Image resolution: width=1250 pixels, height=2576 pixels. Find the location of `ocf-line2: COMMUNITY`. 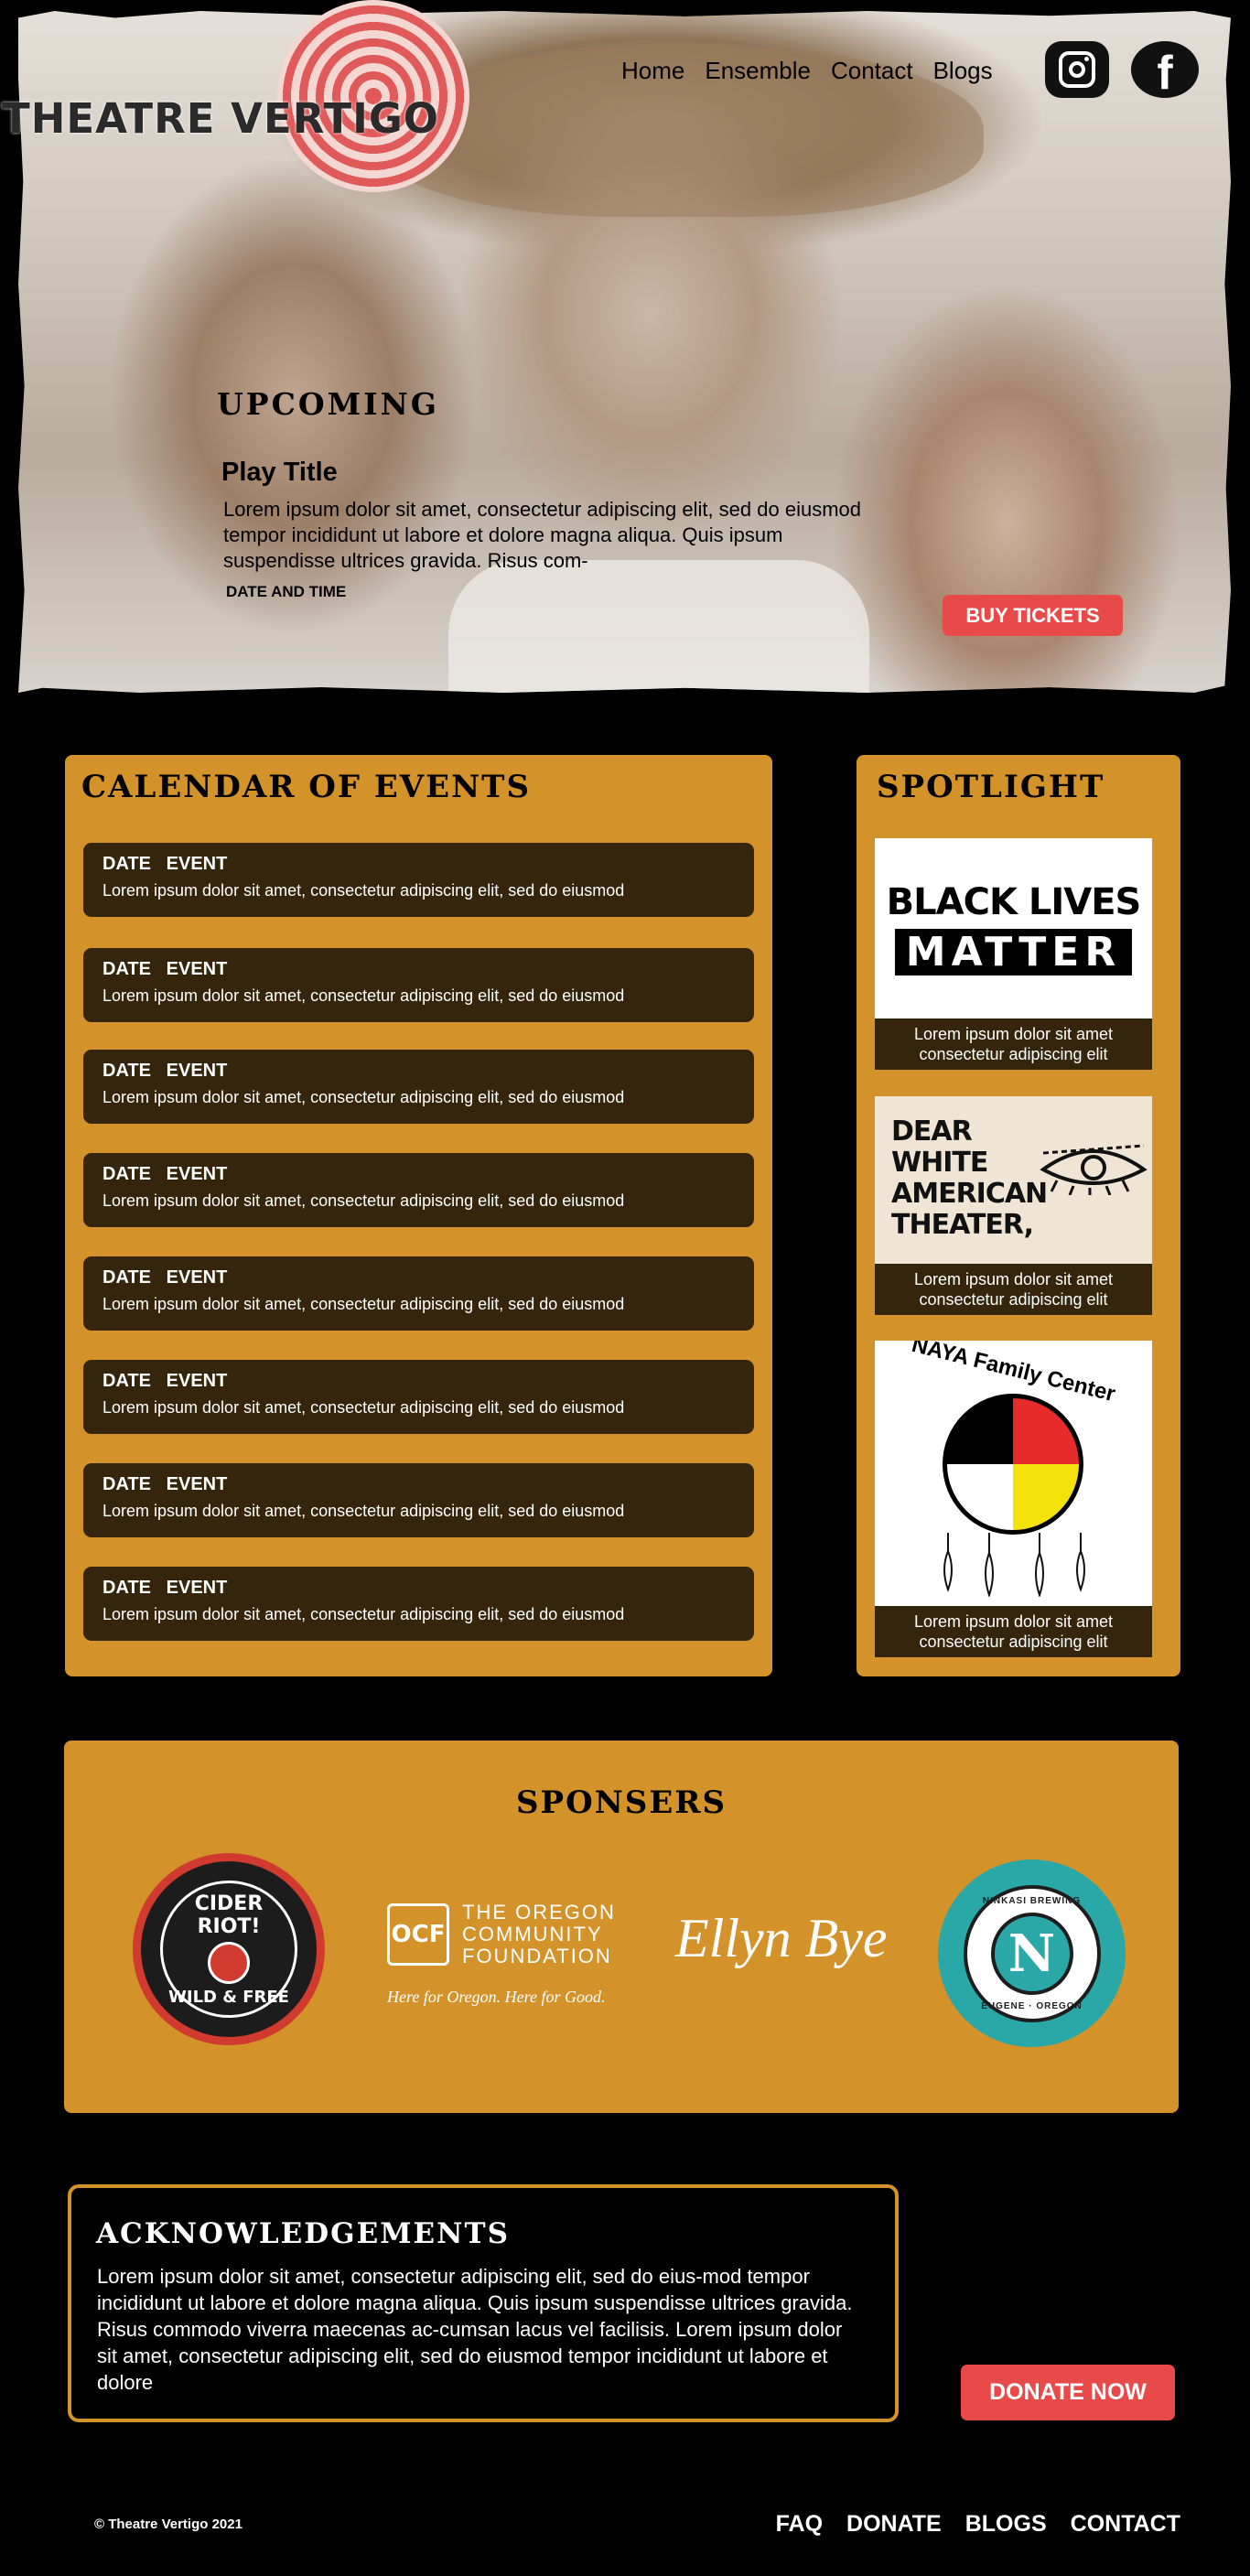

ocf-line2: COMMUNITY is located at coordinates (532, 1934).